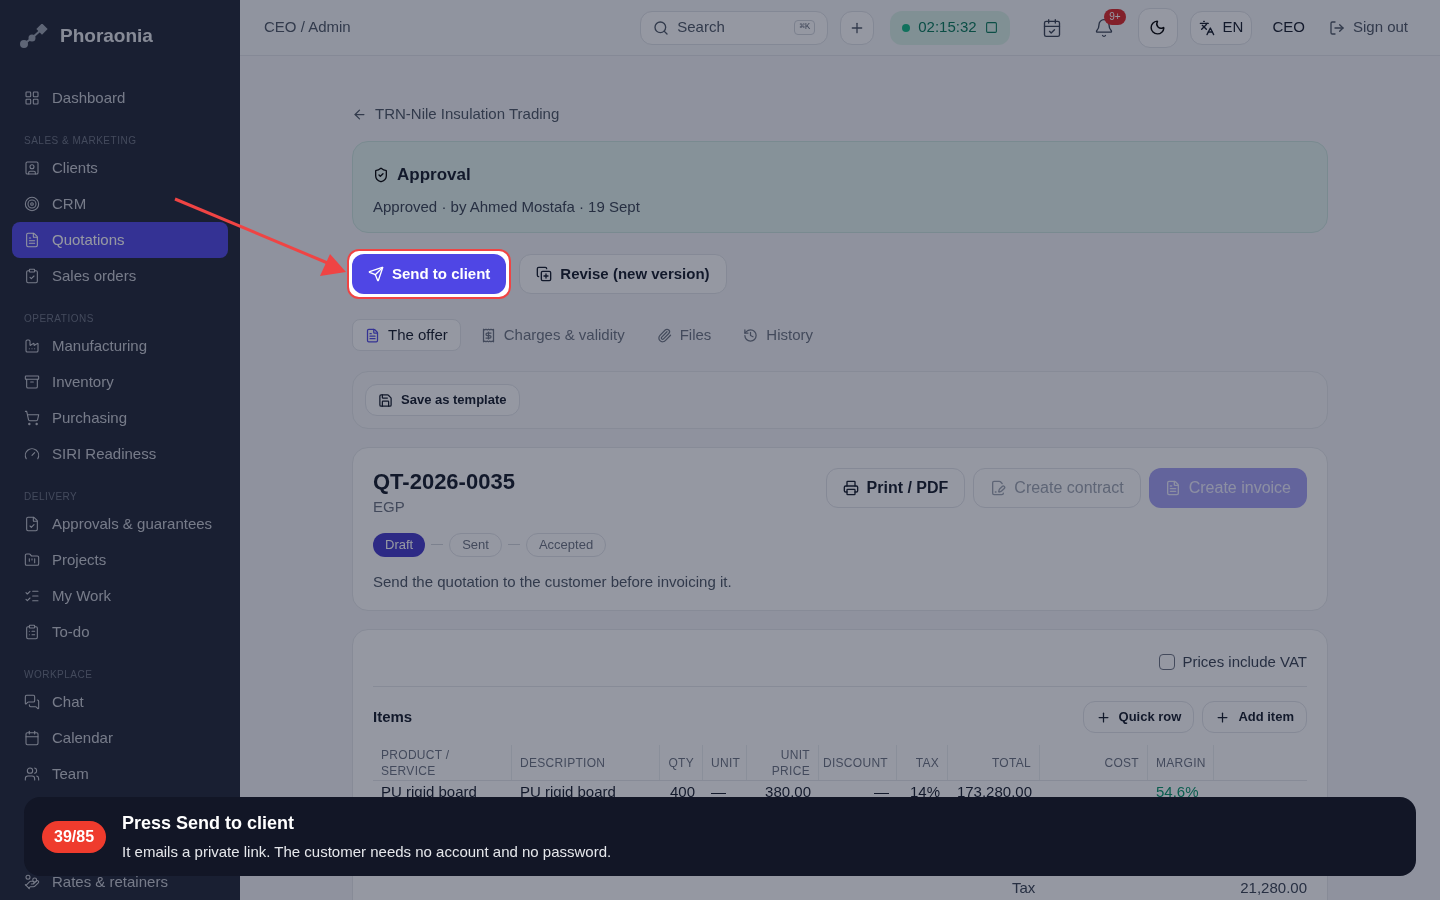 This screenshot has height=900, width=1440. Describe the element at coordinates (106, 35) in the screenshot. I see `brand-name: Phoraonia` at that location.